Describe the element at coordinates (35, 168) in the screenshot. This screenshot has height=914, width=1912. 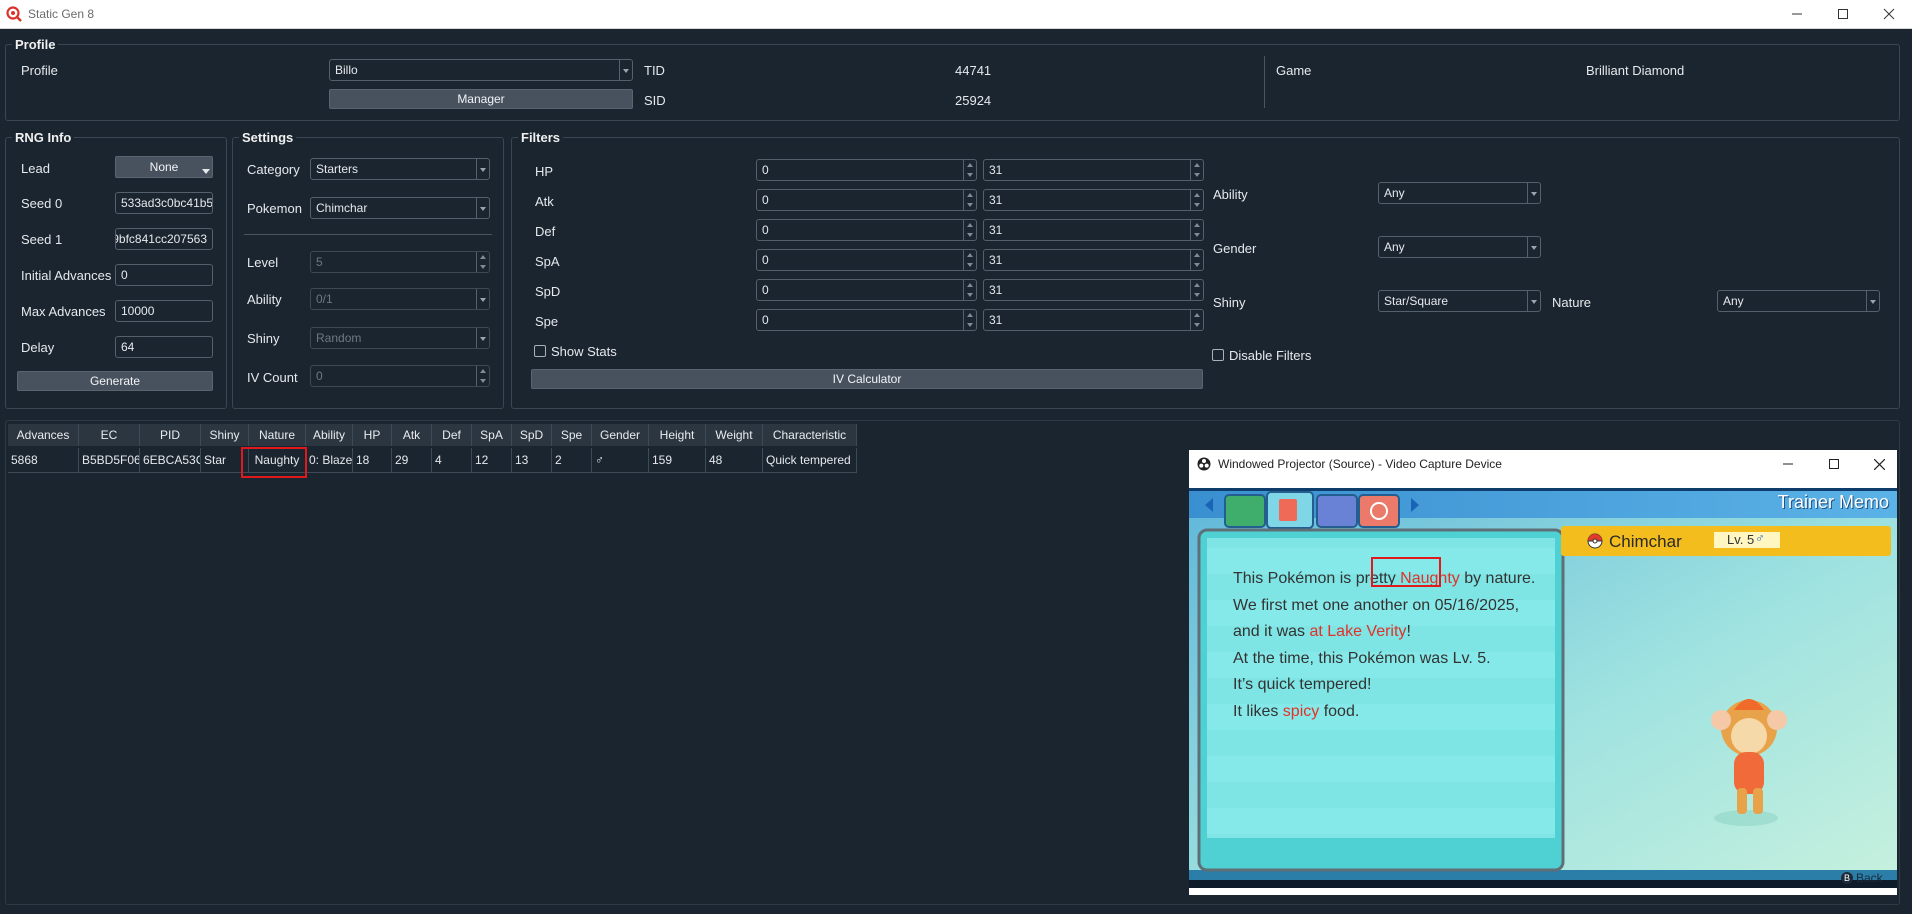
I see `lead-label: Lead` at that location.